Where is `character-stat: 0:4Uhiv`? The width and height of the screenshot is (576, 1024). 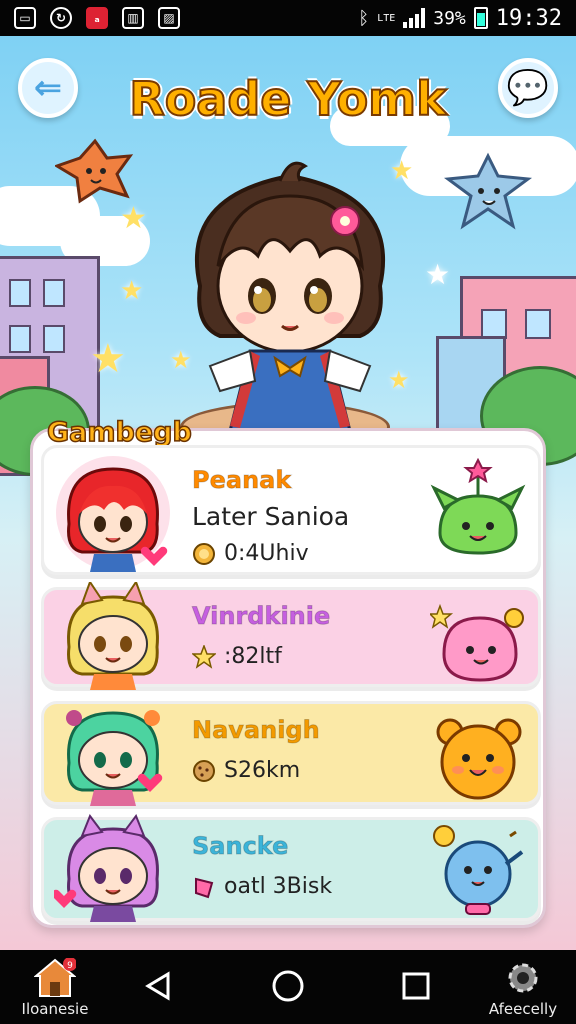
character-stat: 0:4Uhiv is located at coordinates (270, 553).